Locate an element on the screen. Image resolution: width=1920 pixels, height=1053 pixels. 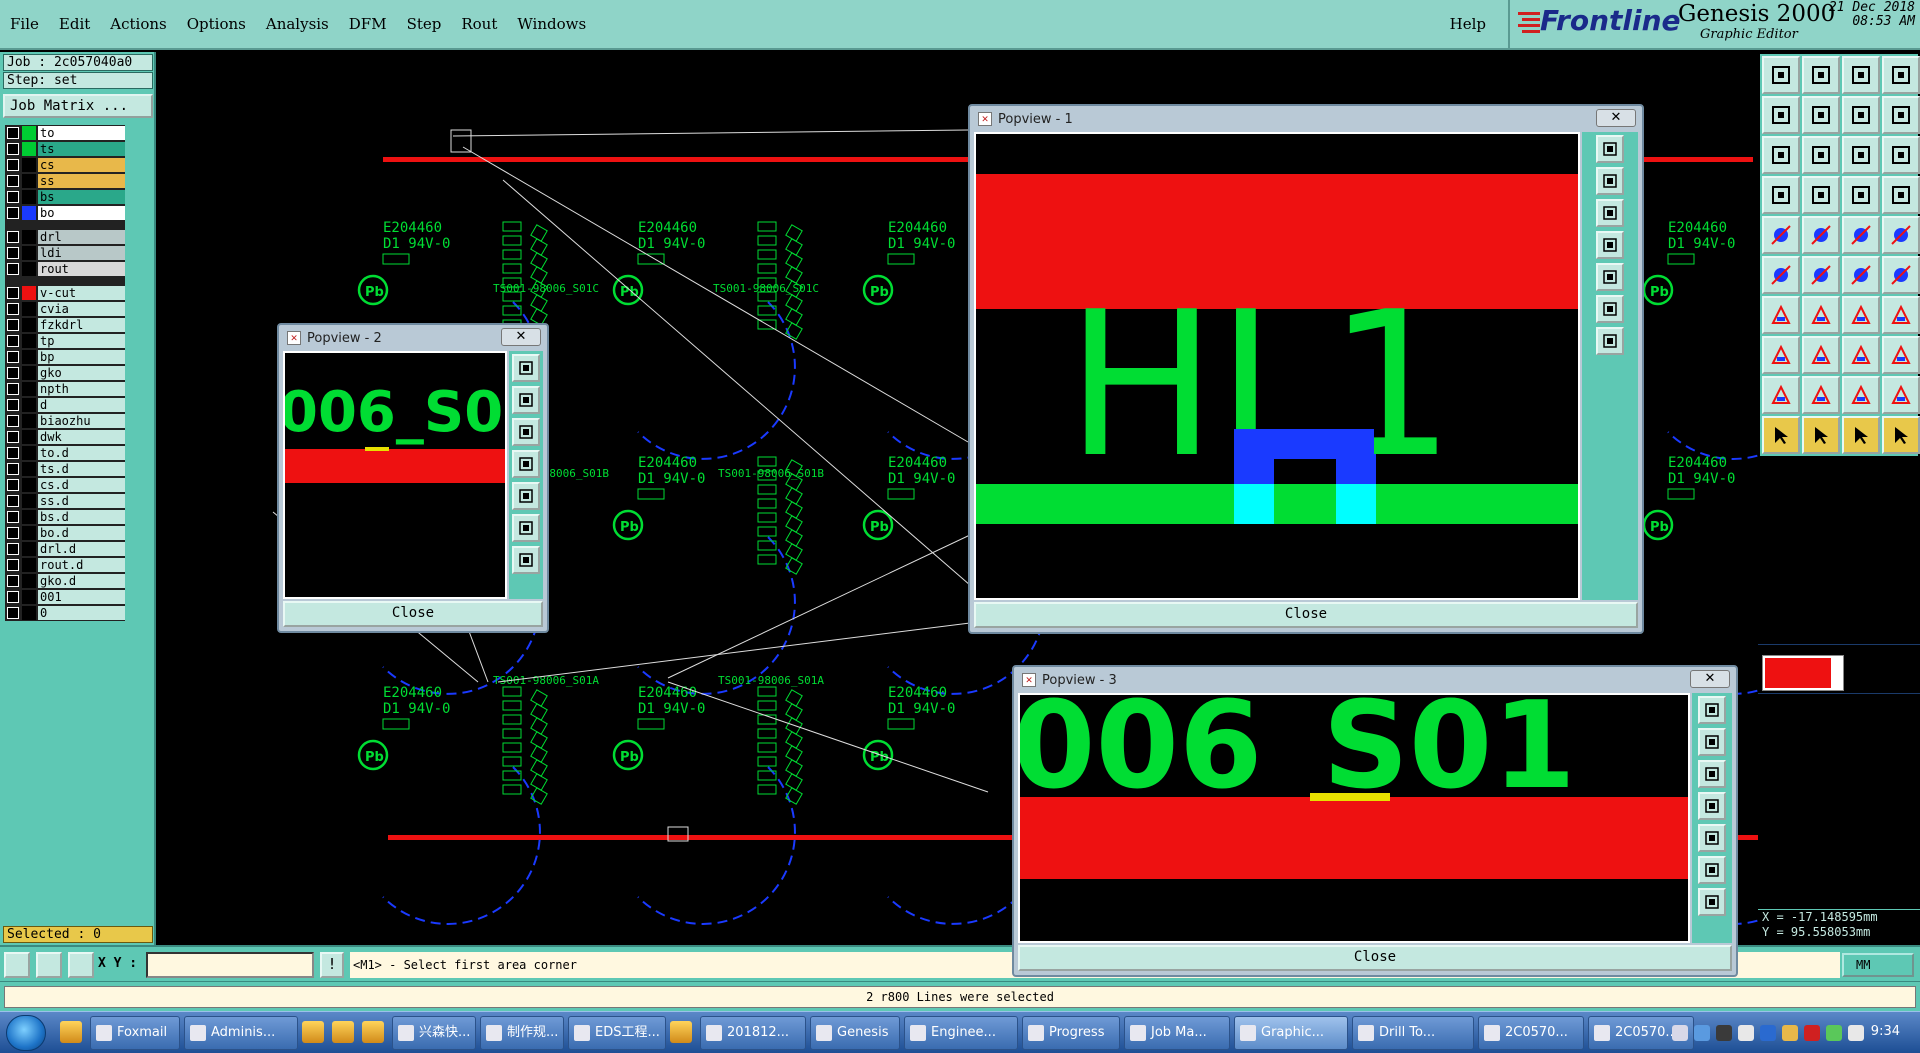
layer-row: bo is located at coordinates (65, 213).